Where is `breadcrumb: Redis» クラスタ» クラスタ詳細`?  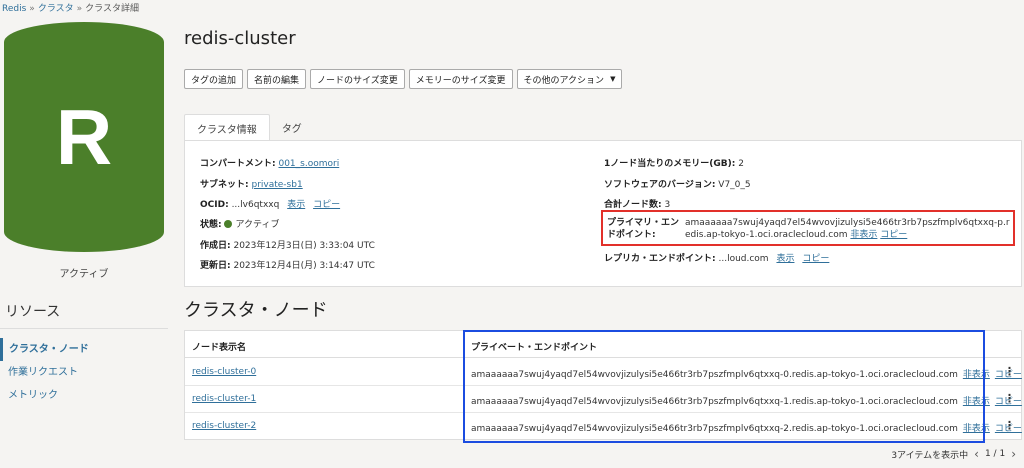 breadcrumb: Redis» クラスタ» クラスタ詳細 is located at coordinates (70, 7).